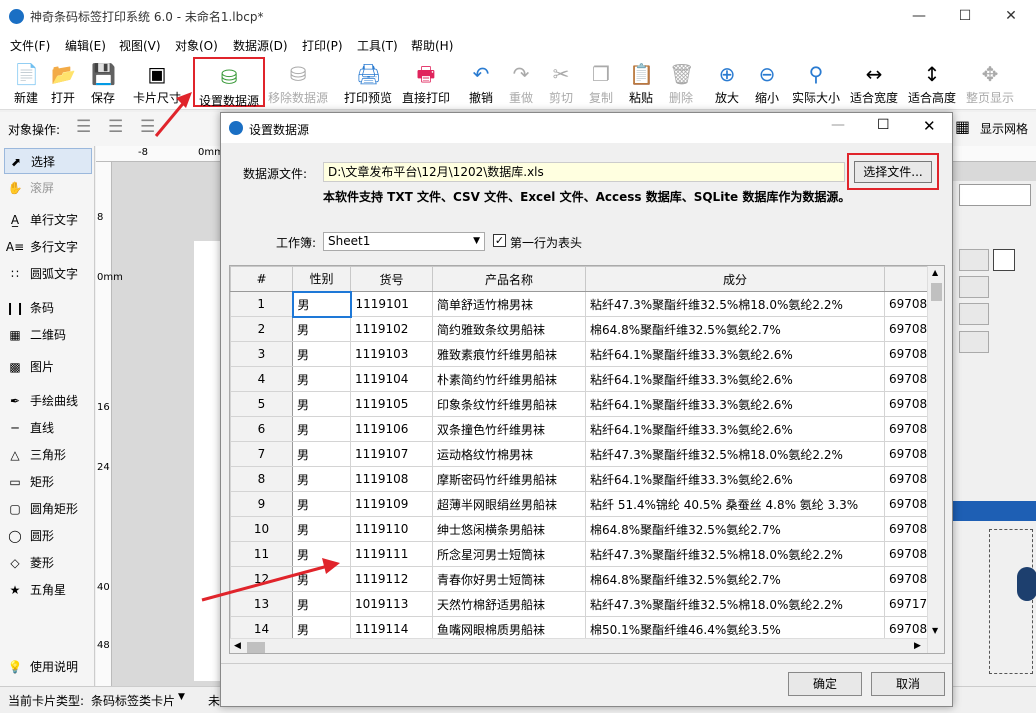  What do you see at coordinates (391, 354) in the screenshot?
I see `table-cell: 1119103` at bounding box center [391, 354].